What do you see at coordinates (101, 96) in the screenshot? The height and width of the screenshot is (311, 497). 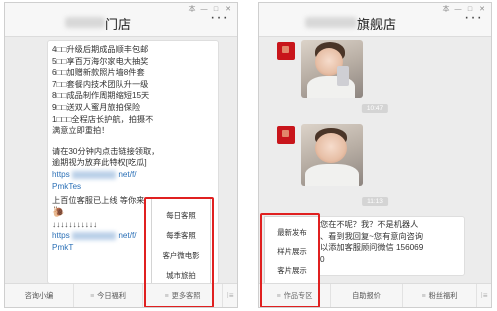 I see `message-line: 8□□成品制作周期缩短15天` at bounding box center [101, 96].